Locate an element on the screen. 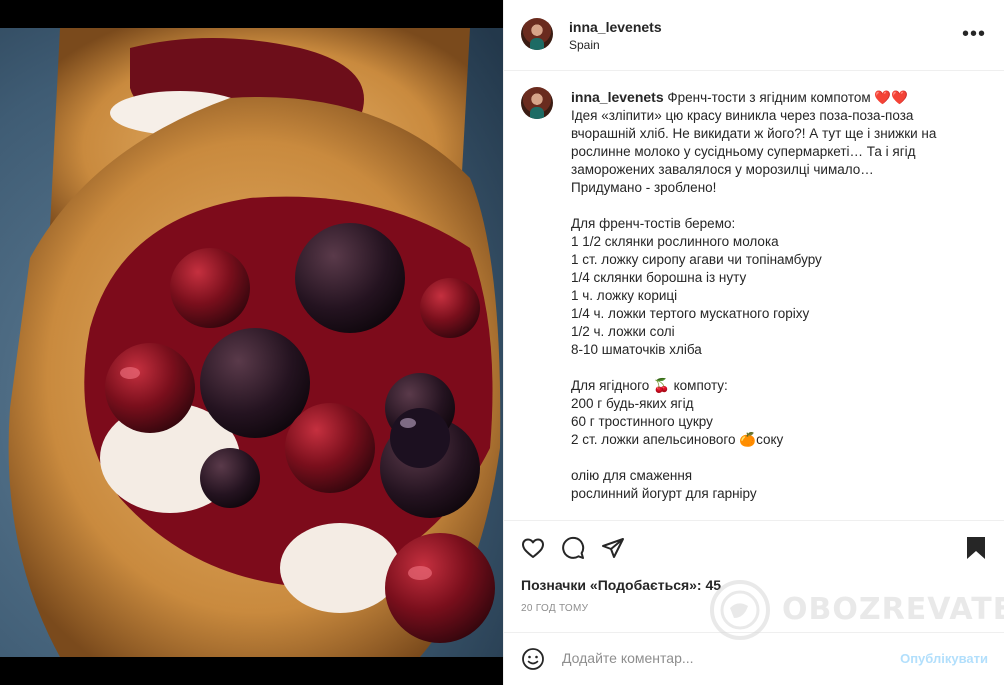  caption-line: 1 ч. ложку кориці is located at coordinates (624, 295).